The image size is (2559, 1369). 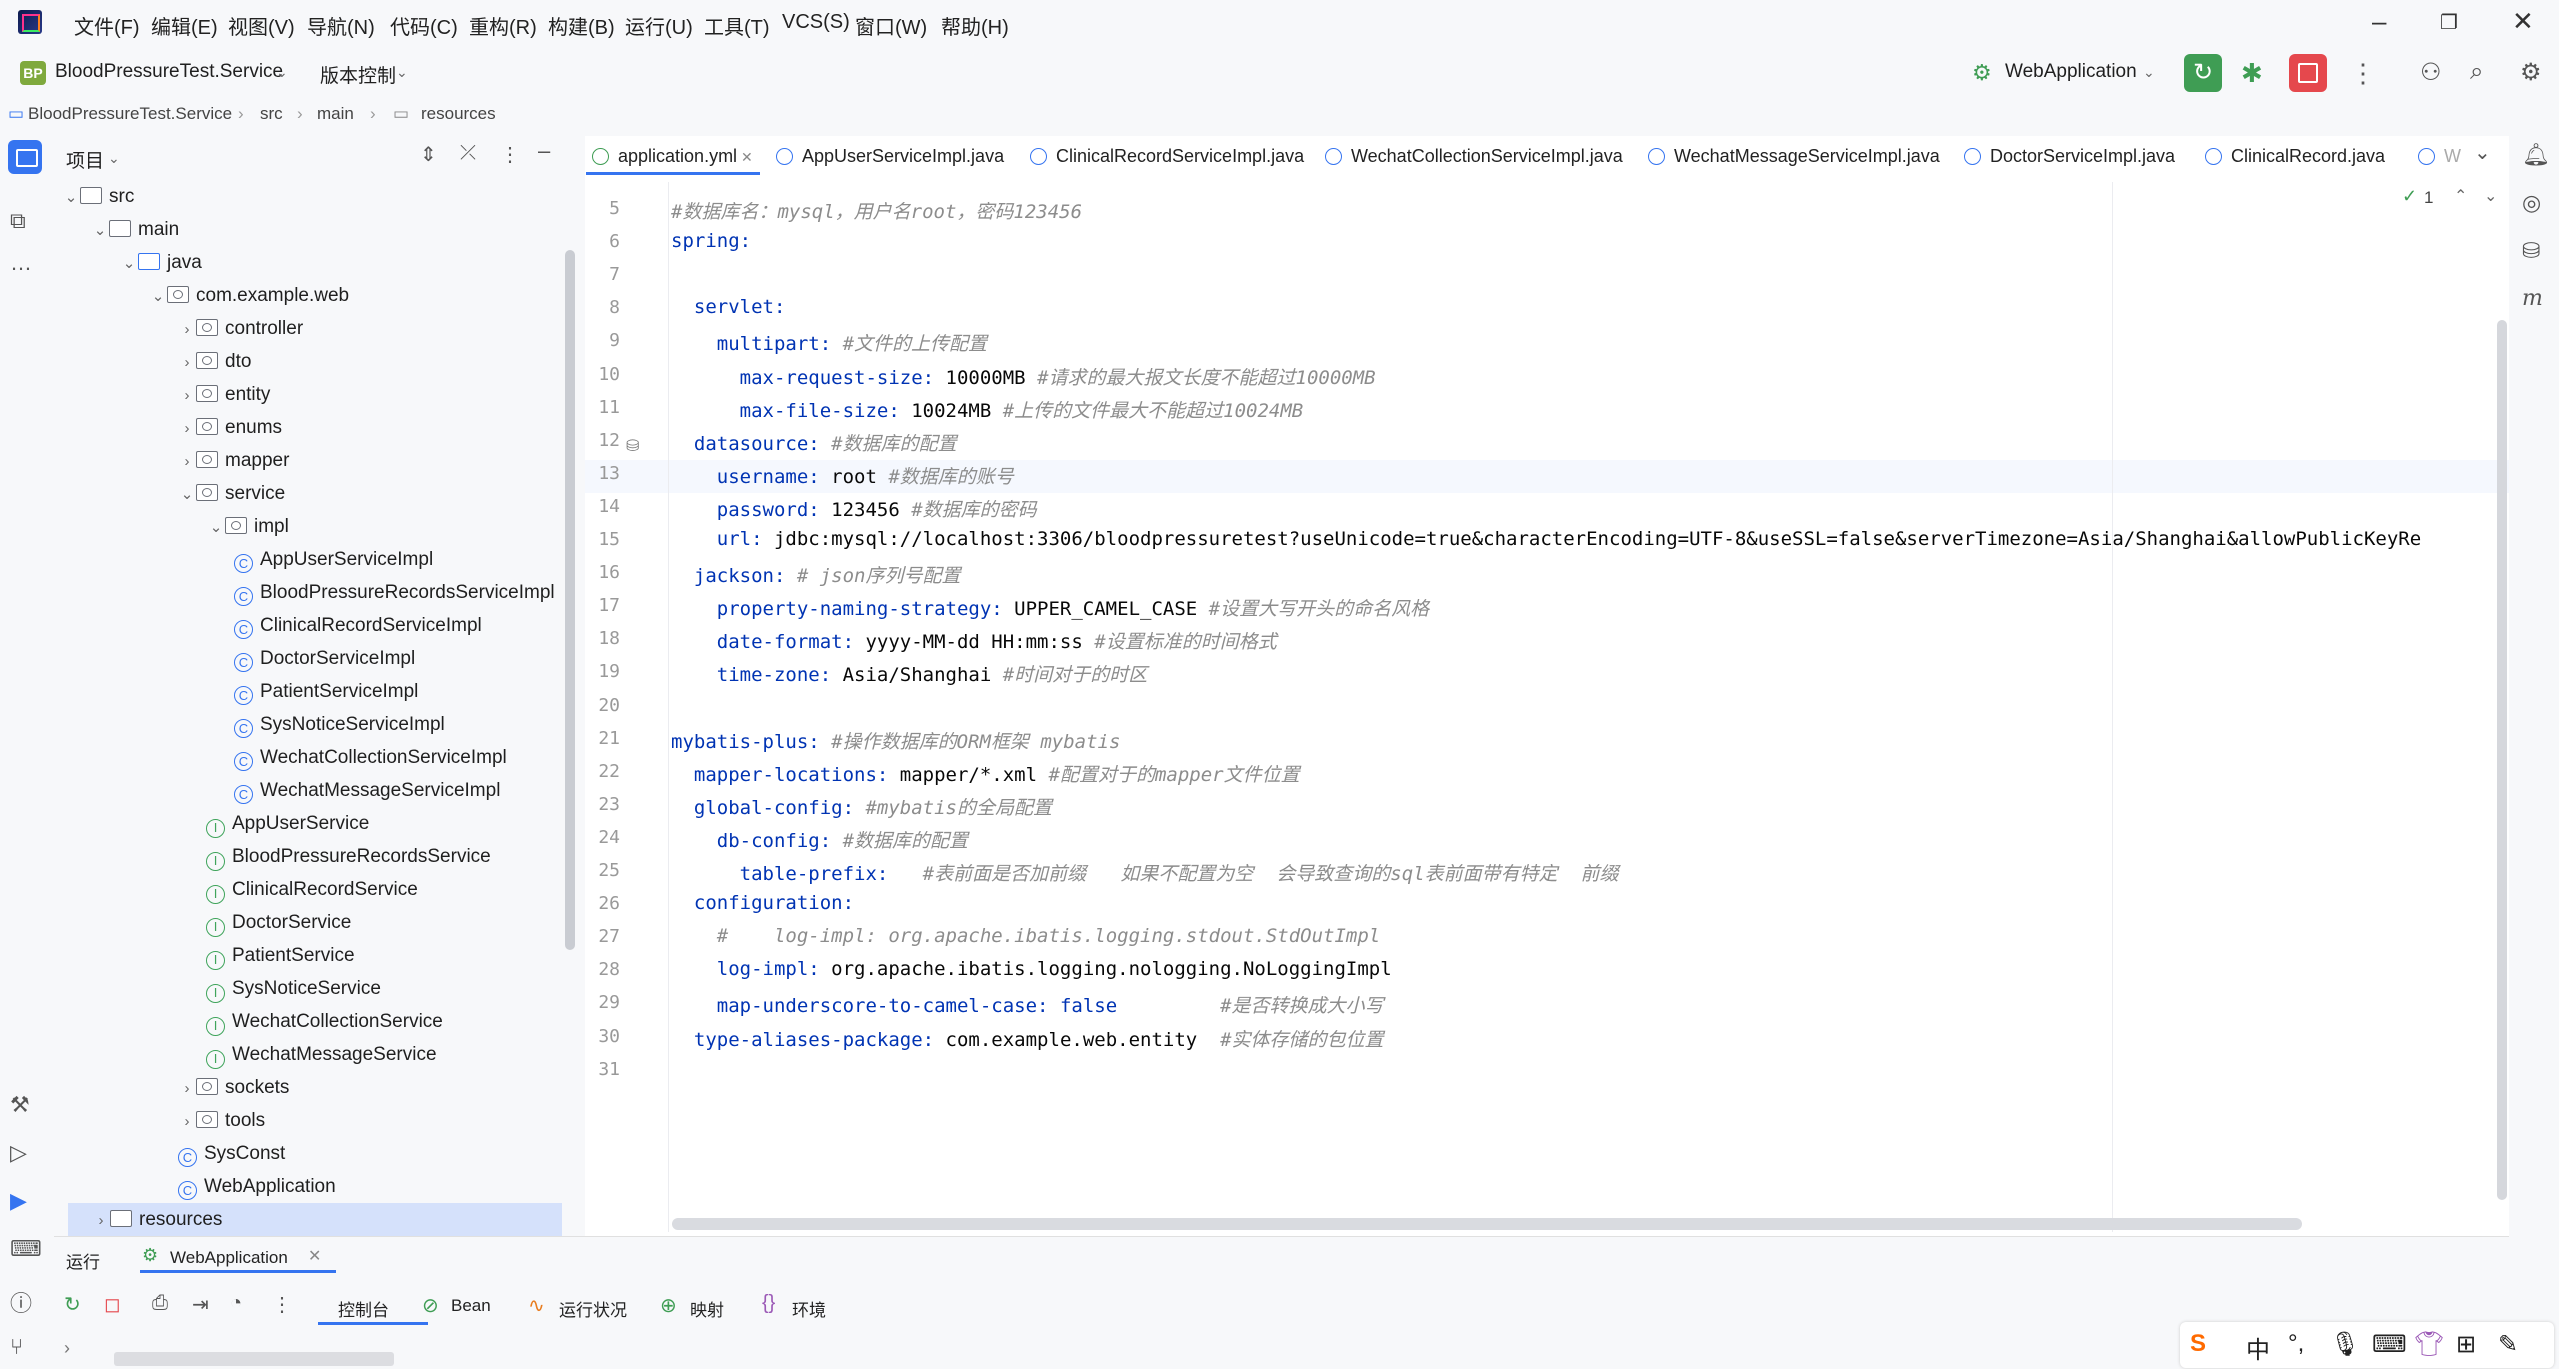 I want to click on menu-vcs: VCS(S), so click(x=816, y=22).